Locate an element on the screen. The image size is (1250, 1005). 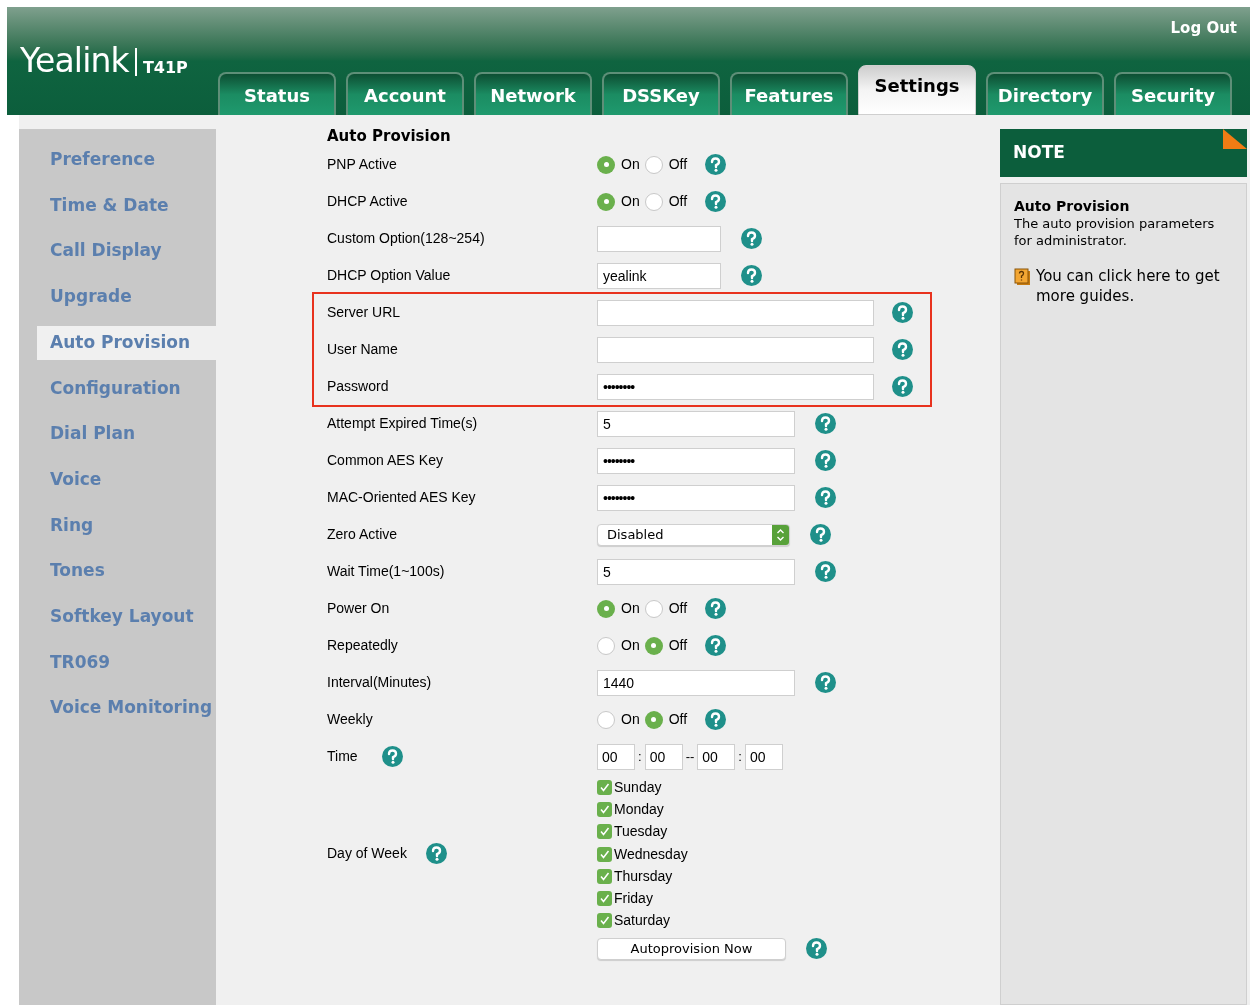
nav-tab: Settings is located at coordinates (917, 90).